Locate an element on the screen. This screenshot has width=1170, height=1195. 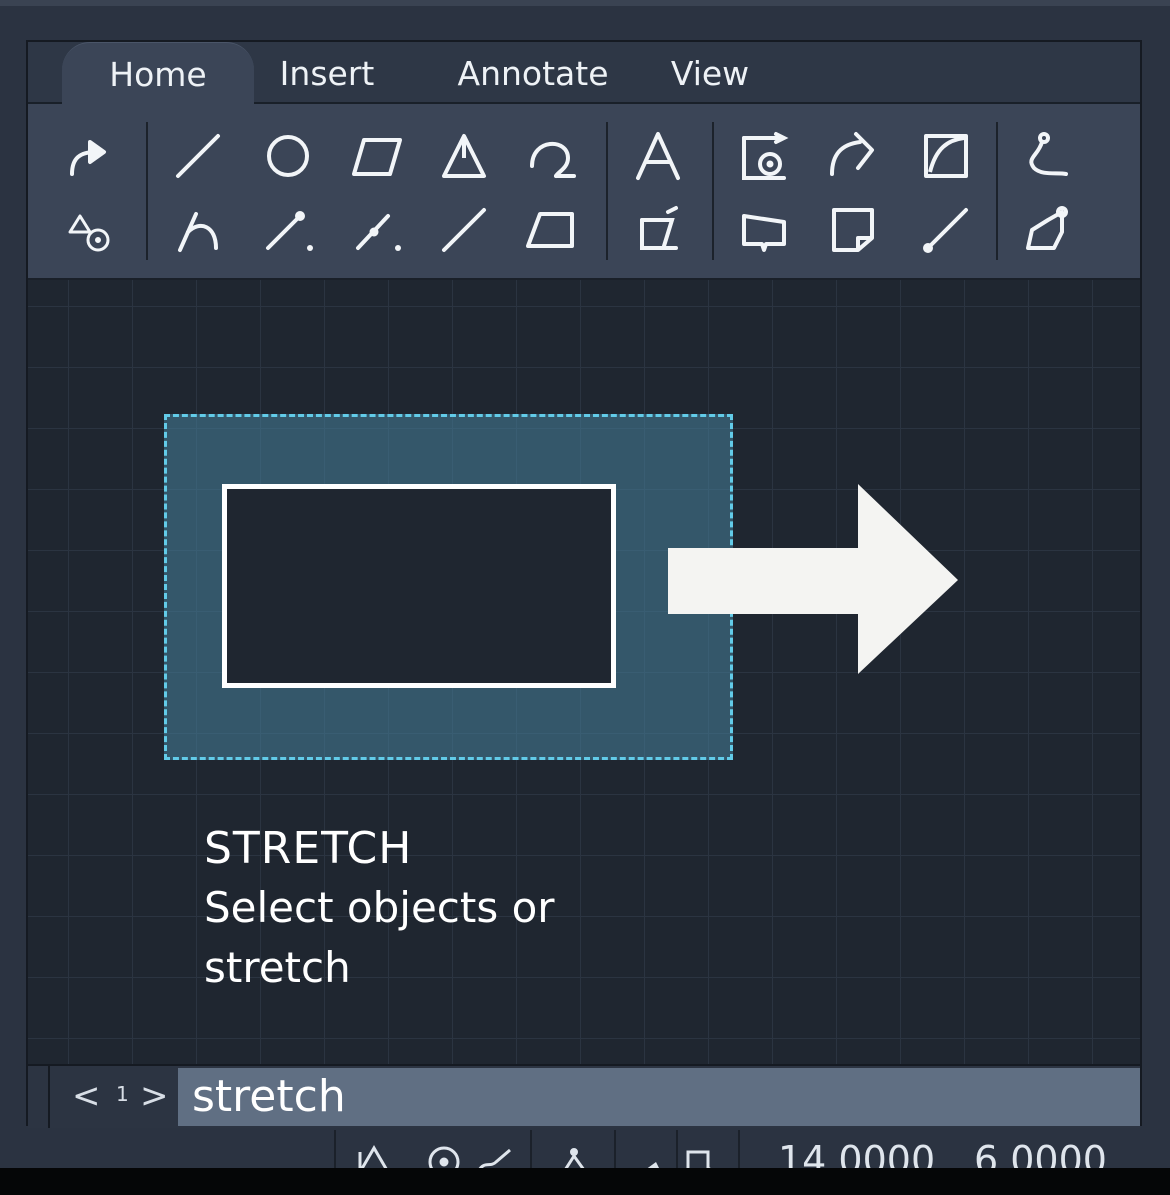
triangle-icon is located at coordinates (464, 156).